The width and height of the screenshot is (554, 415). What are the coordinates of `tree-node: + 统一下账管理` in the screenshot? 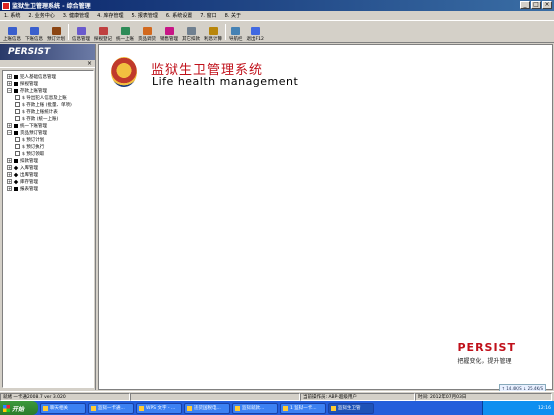 It's located at (48, 125).